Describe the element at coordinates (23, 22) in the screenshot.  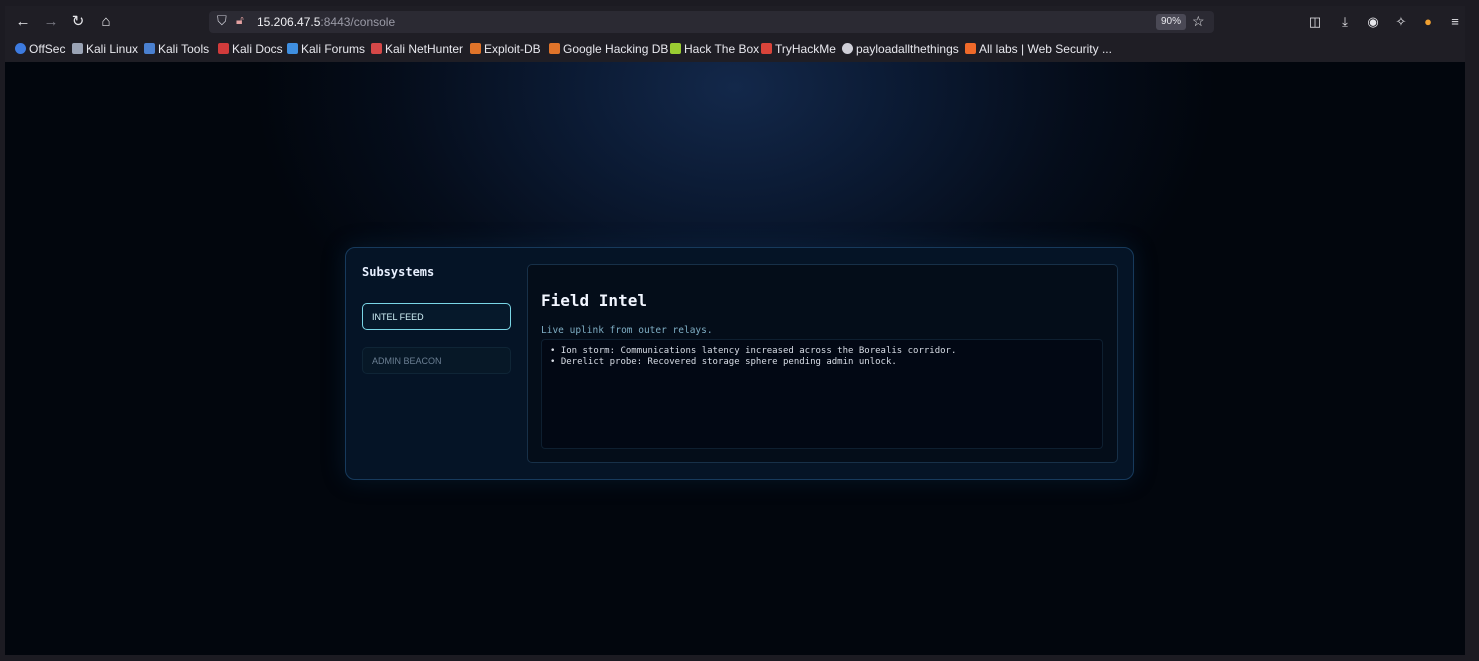
I see `back-icon: ←` at that location.